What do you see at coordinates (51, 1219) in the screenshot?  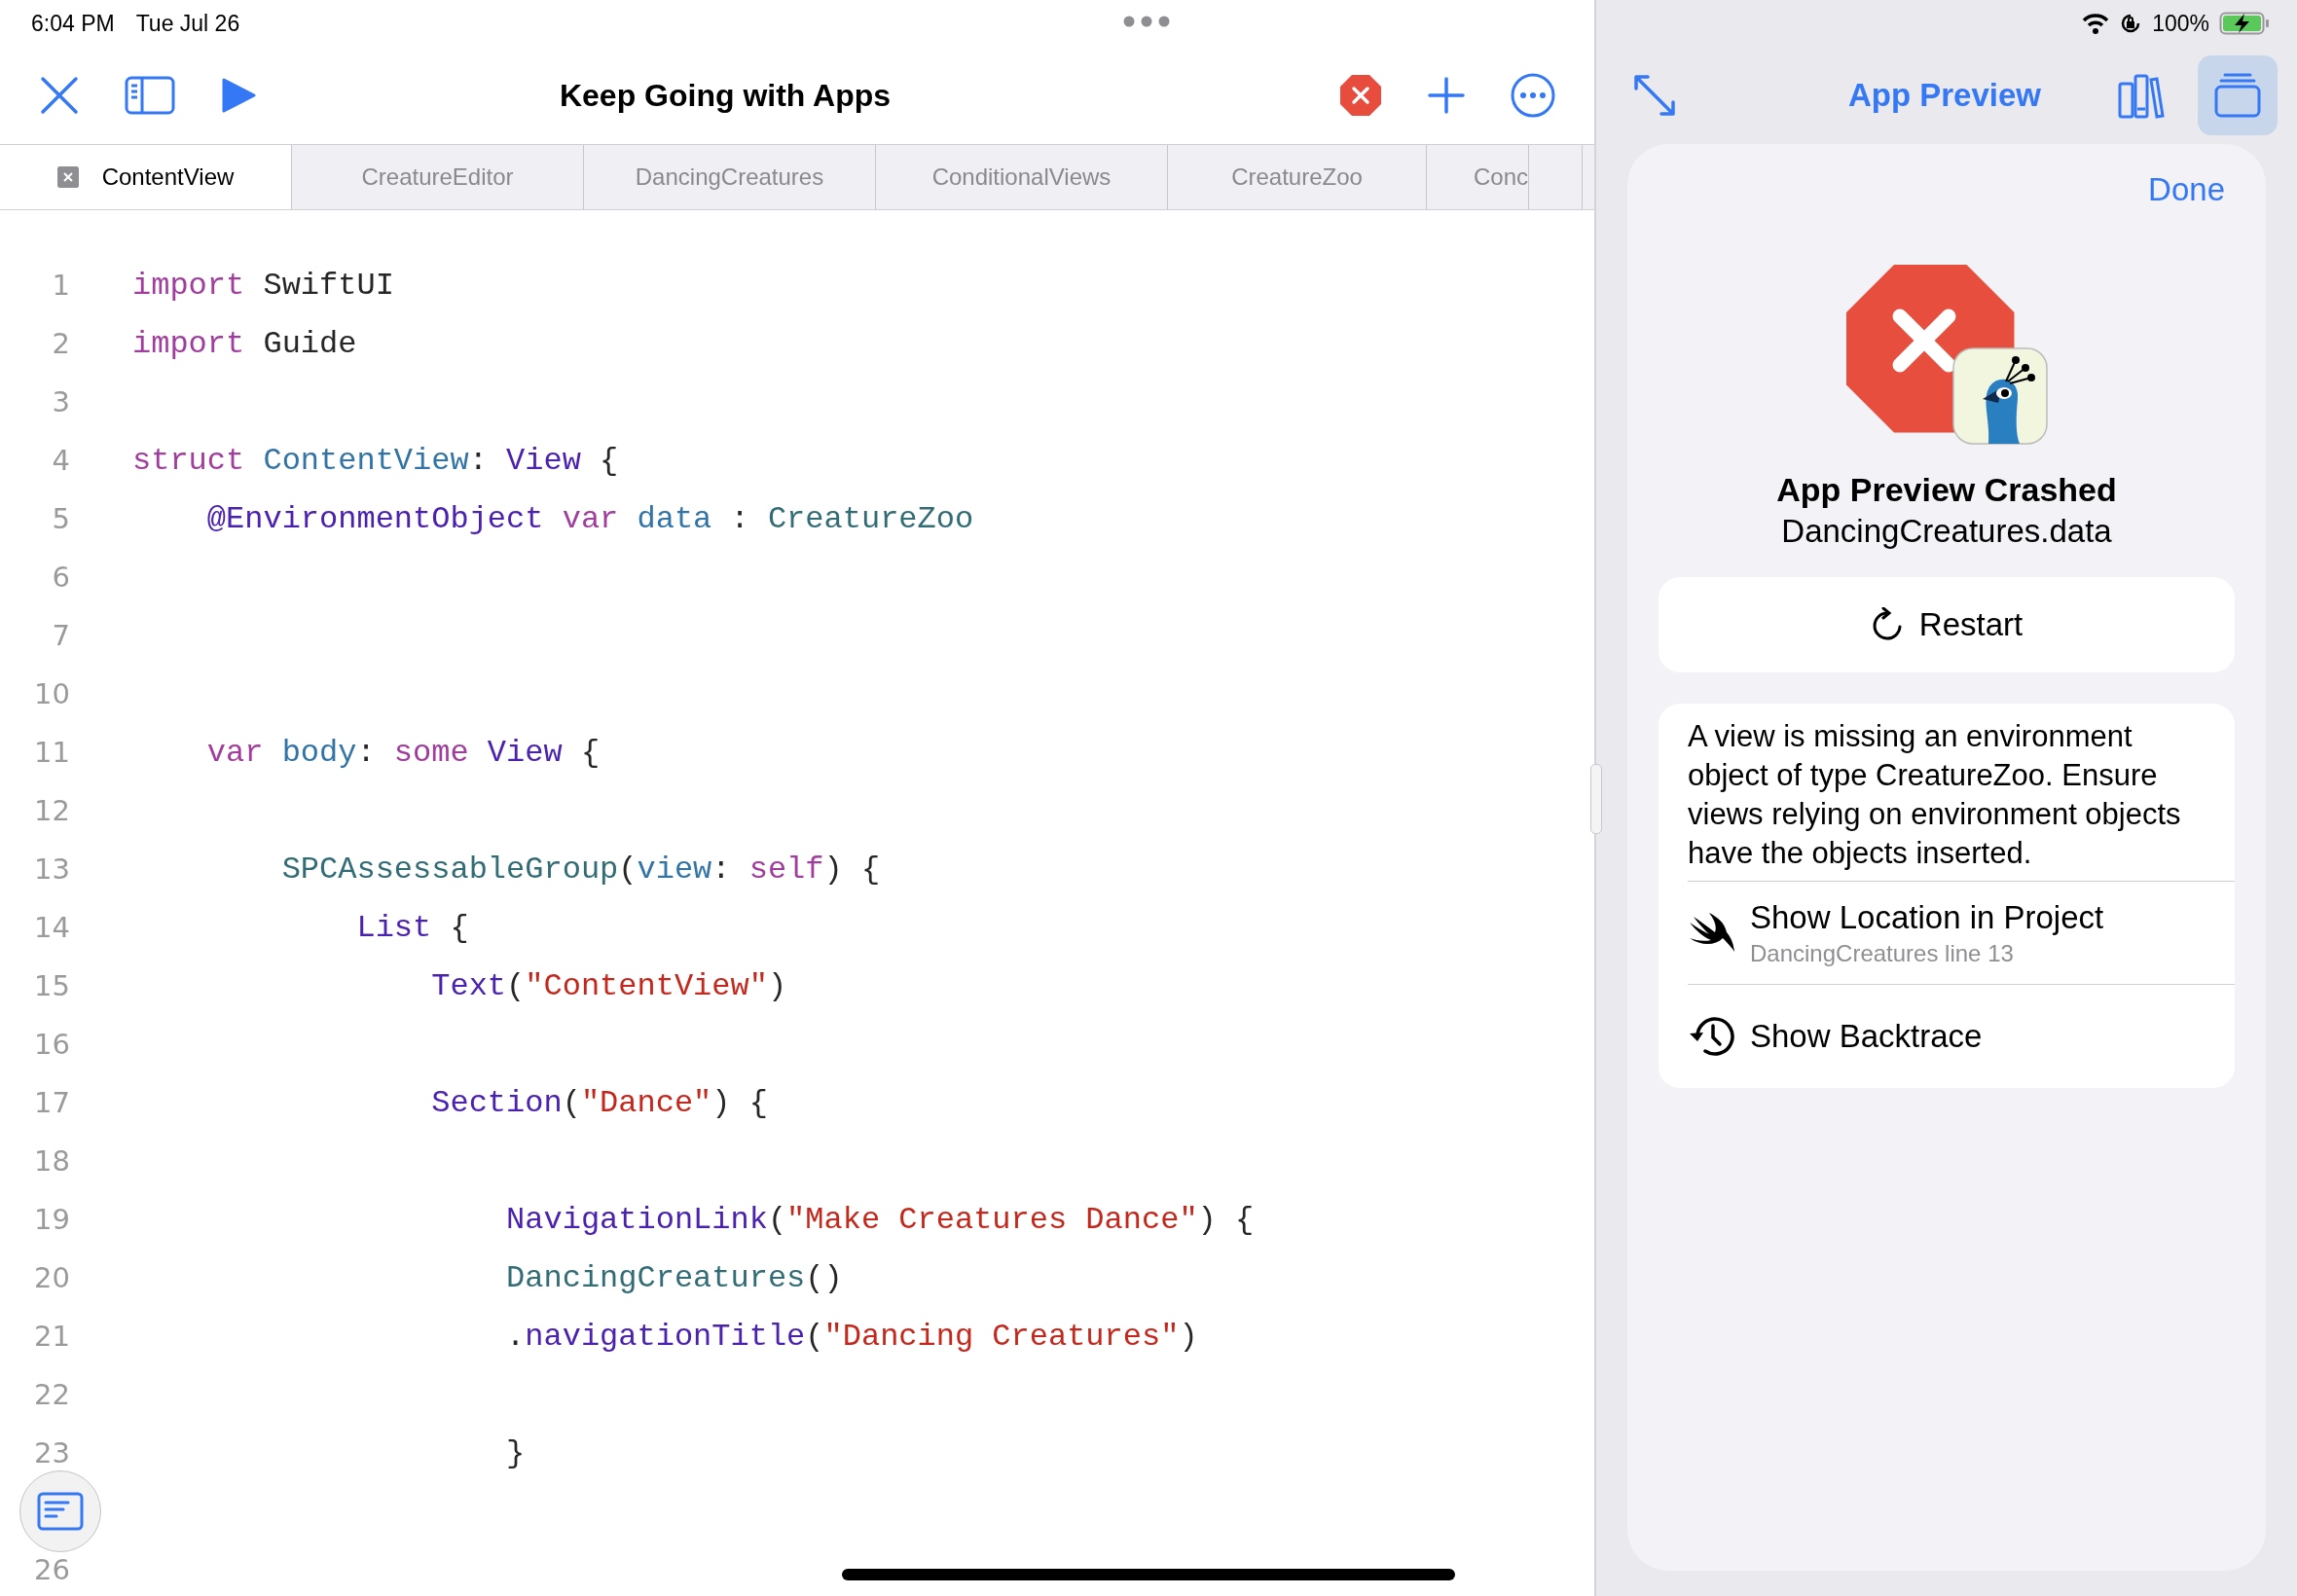 I see `line-number: 19` at bounding box center [51, 1219].